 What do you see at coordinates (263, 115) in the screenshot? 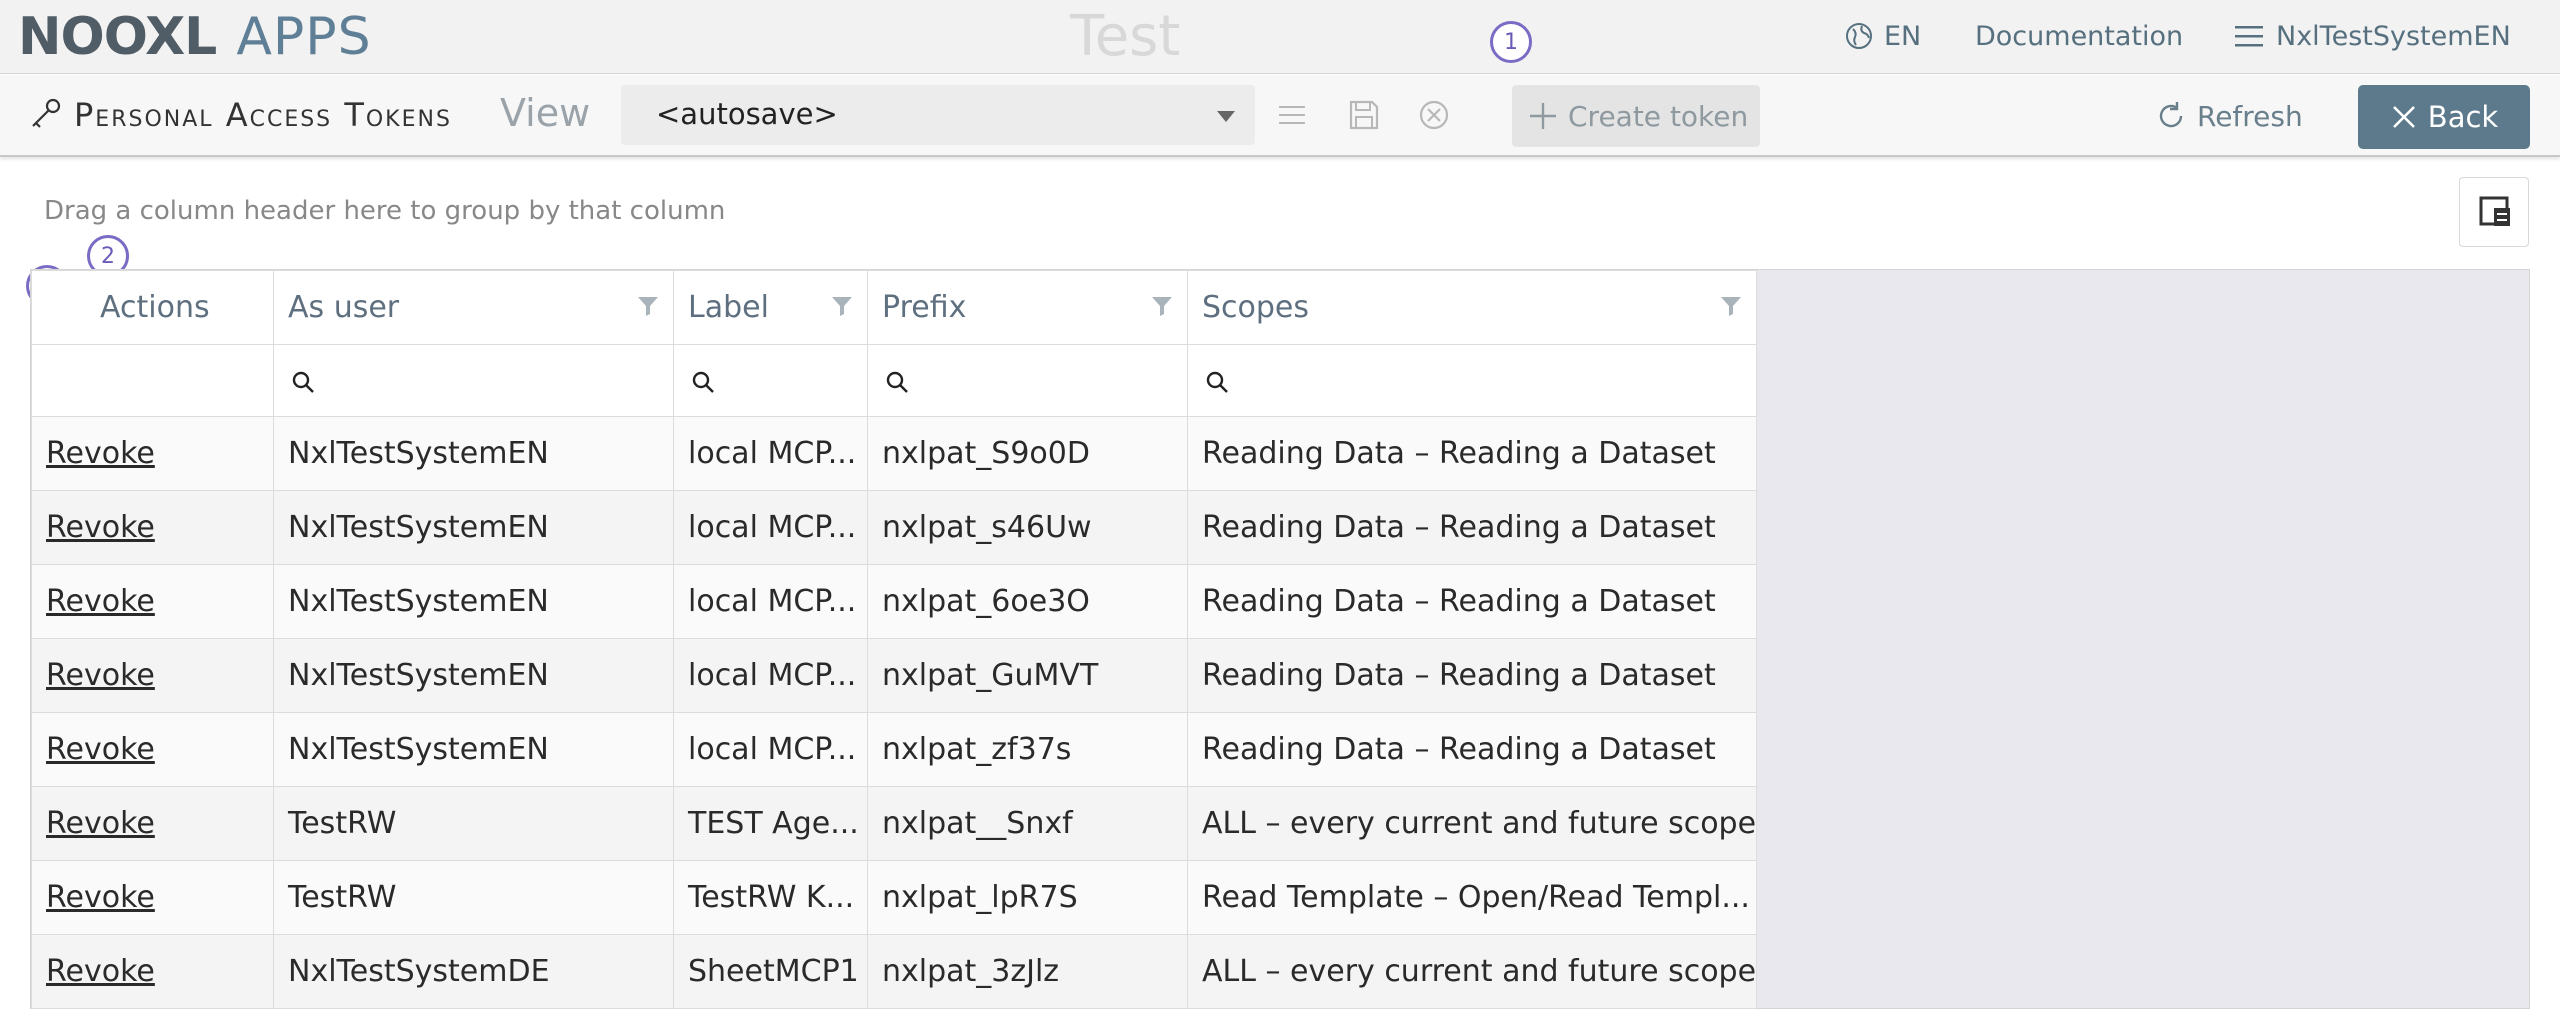
I see `page-title-label: Personal Access Tokens` at bounding box center [263, 115].